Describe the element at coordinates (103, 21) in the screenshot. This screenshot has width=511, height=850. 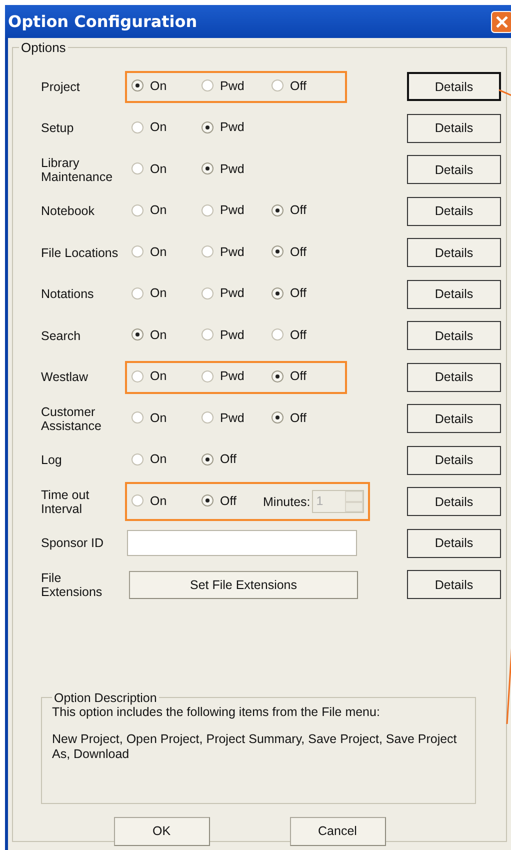
I see `window-title: Option Configuration` at that location.